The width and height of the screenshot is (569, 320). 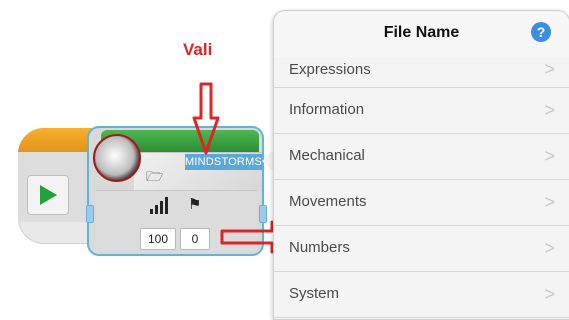 What do you see at coordinates (421, 72) in the screenshot?
I see `list-item-expressions: Expressions >` at bounding box center [421, 72].